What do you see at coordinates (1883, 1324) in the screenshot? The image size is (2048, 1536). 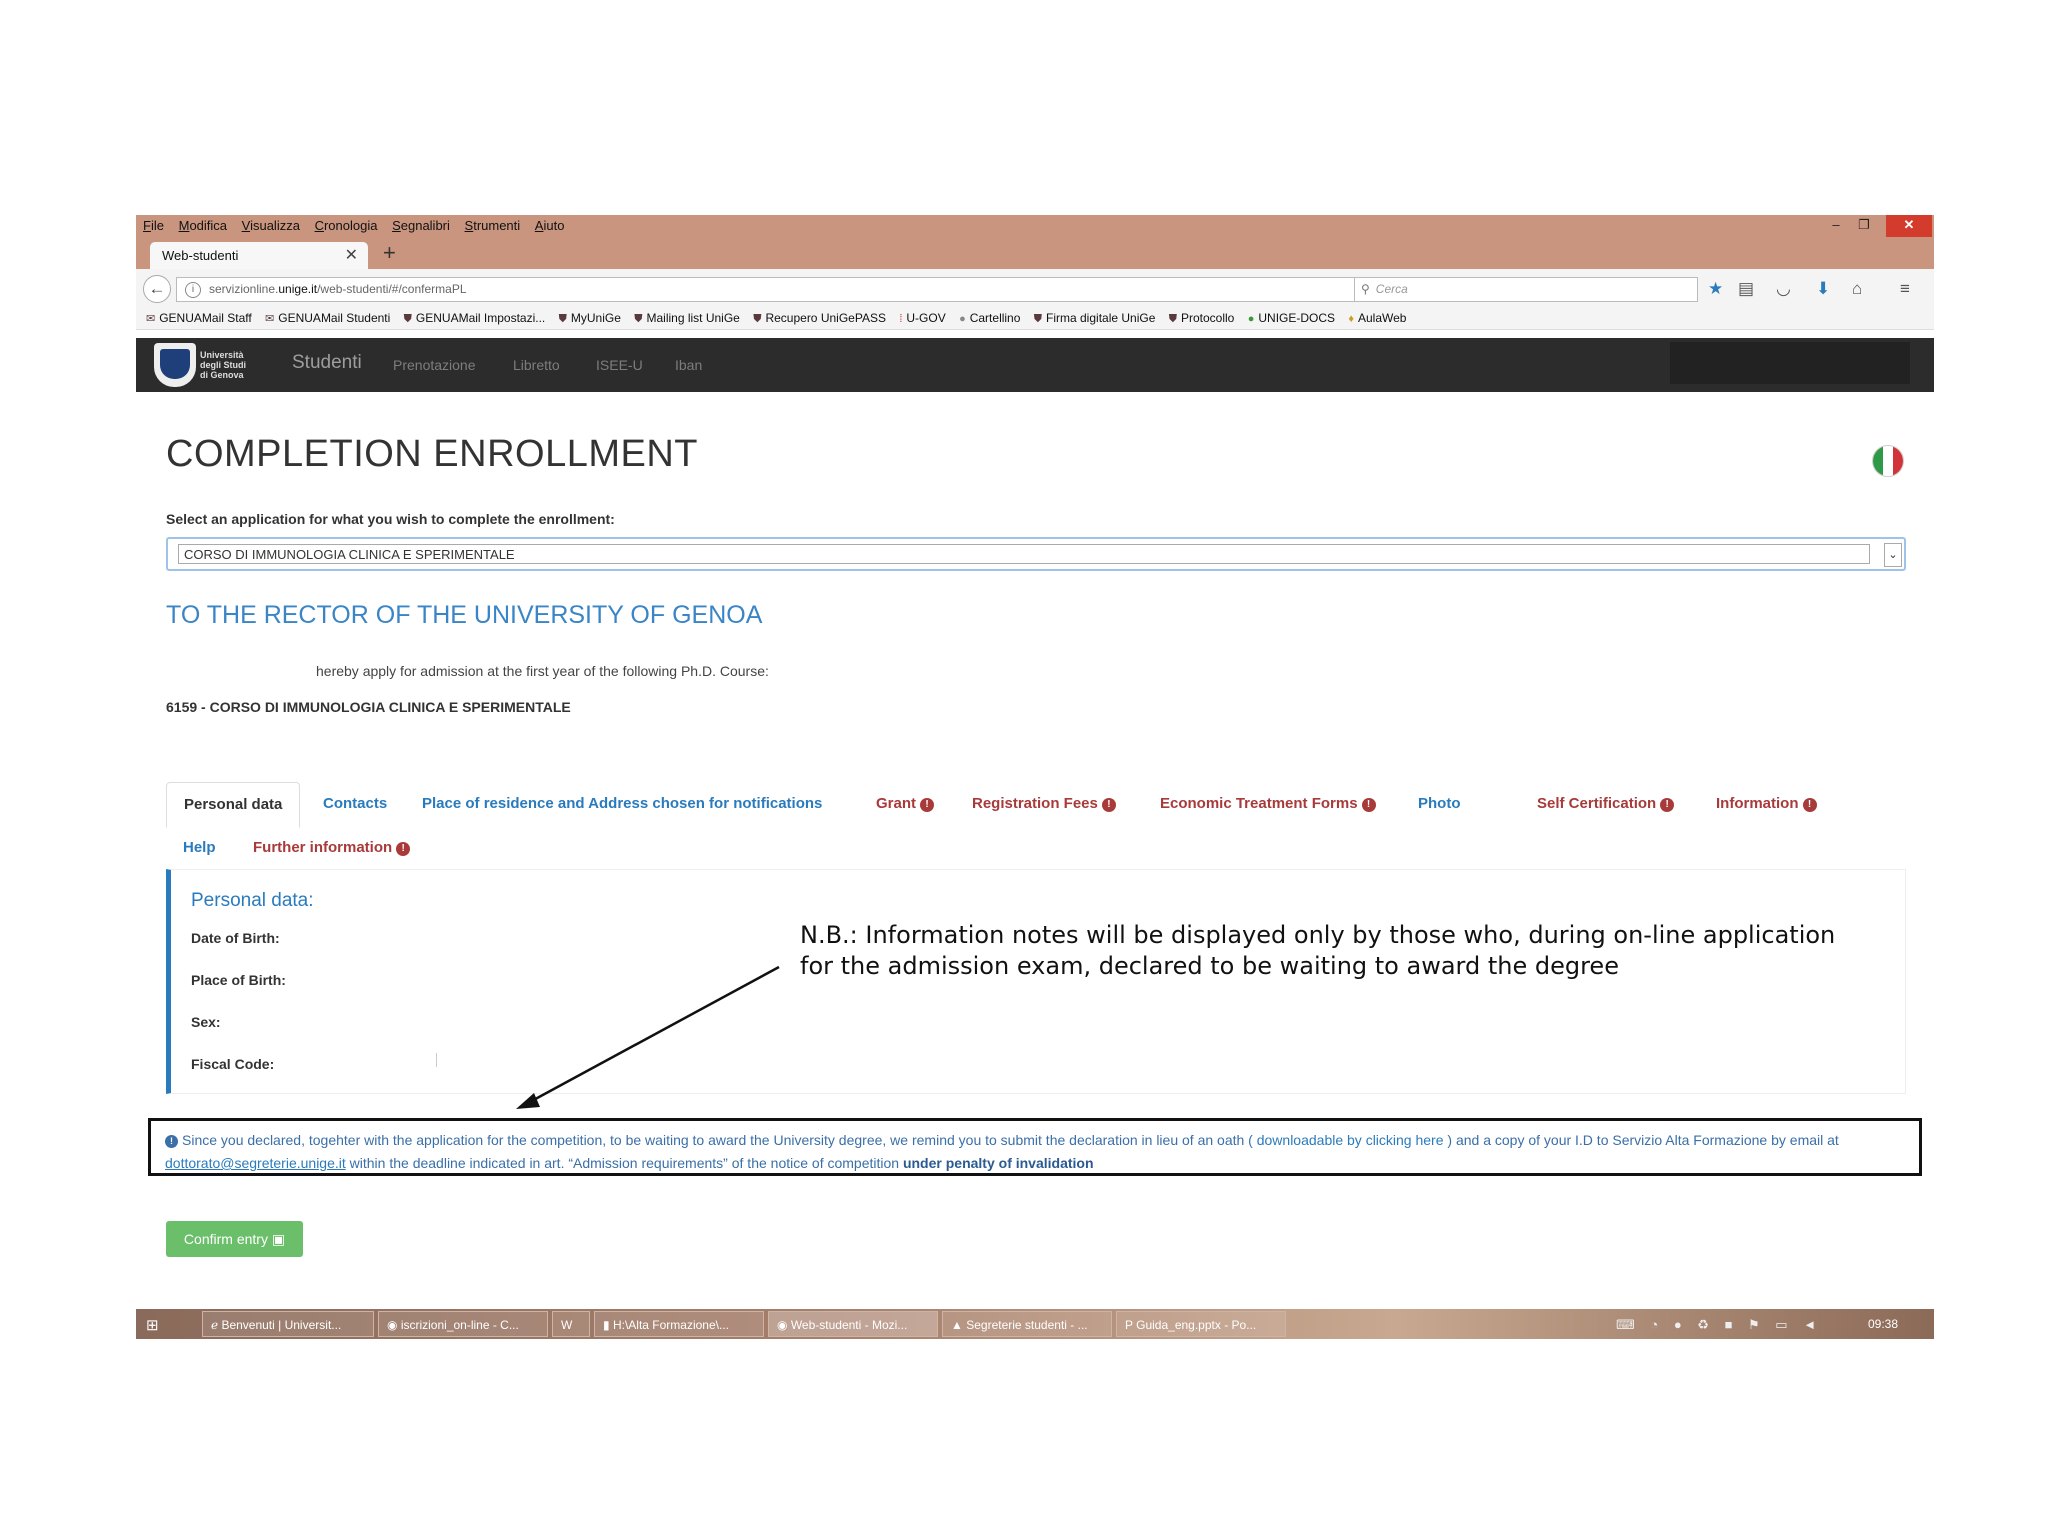 I see `clock: 09:38` at bounding box center [1883, 1324].